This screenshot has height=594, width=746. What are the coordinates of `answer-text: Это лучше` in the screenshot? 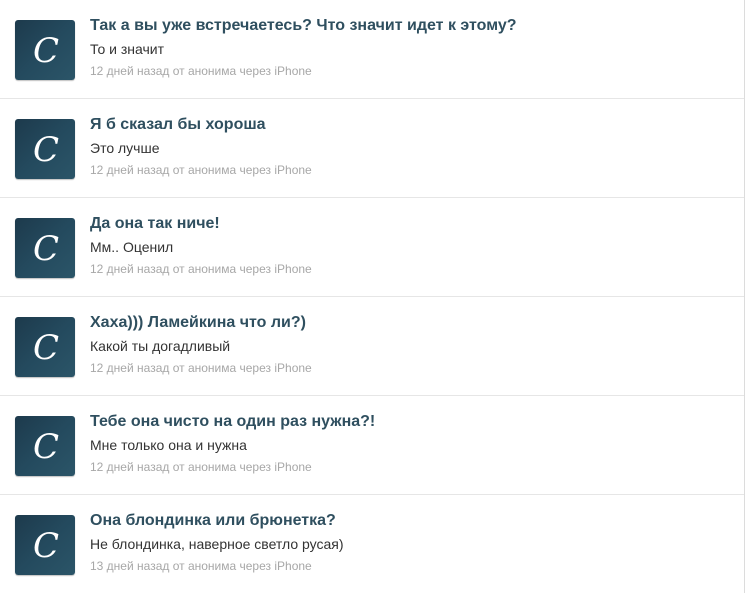 It's located at (125, 148).